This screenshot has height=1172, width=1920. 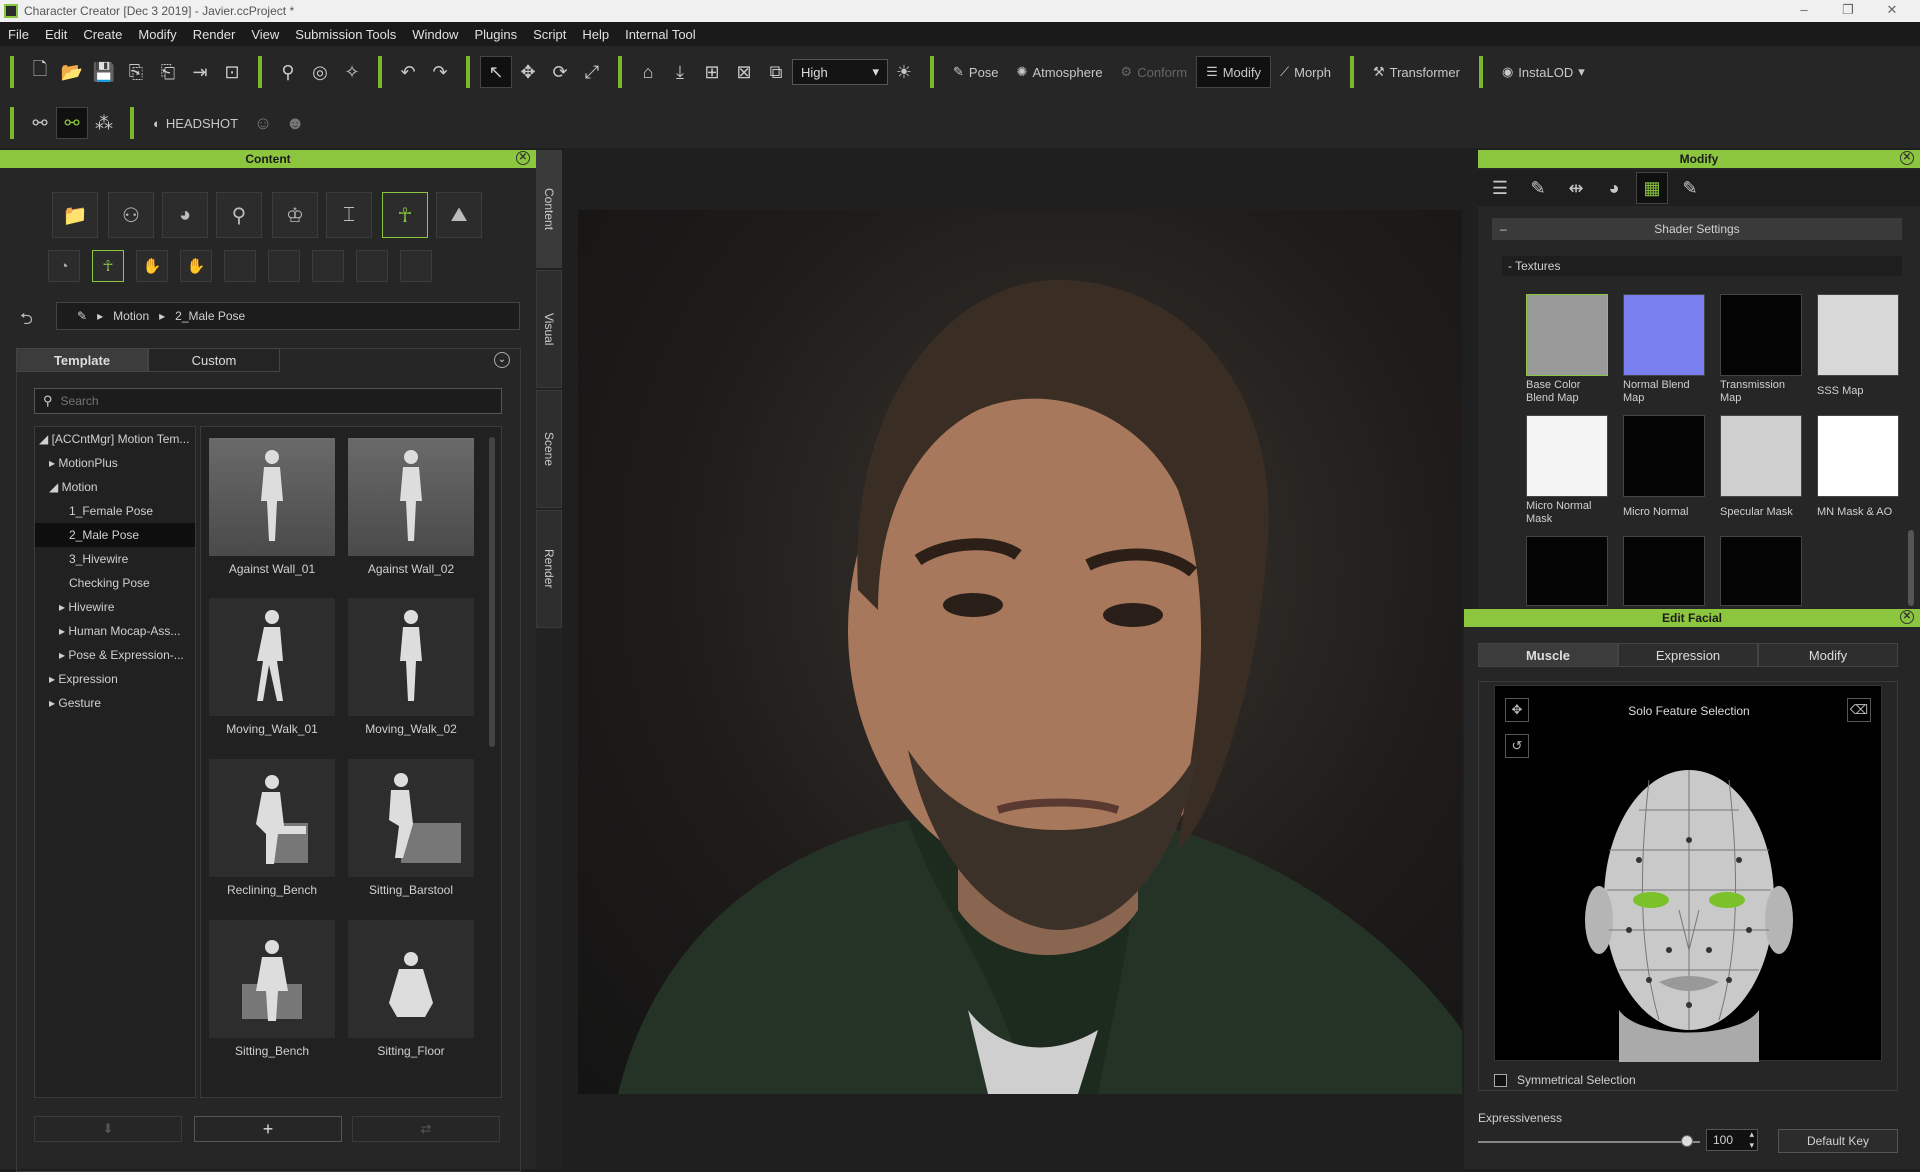 What do you see at coordinates (411, 834) in the screenshot?
I see `pose-thumbnail: Sitting_Barstool` at bounding box center [411, 834].